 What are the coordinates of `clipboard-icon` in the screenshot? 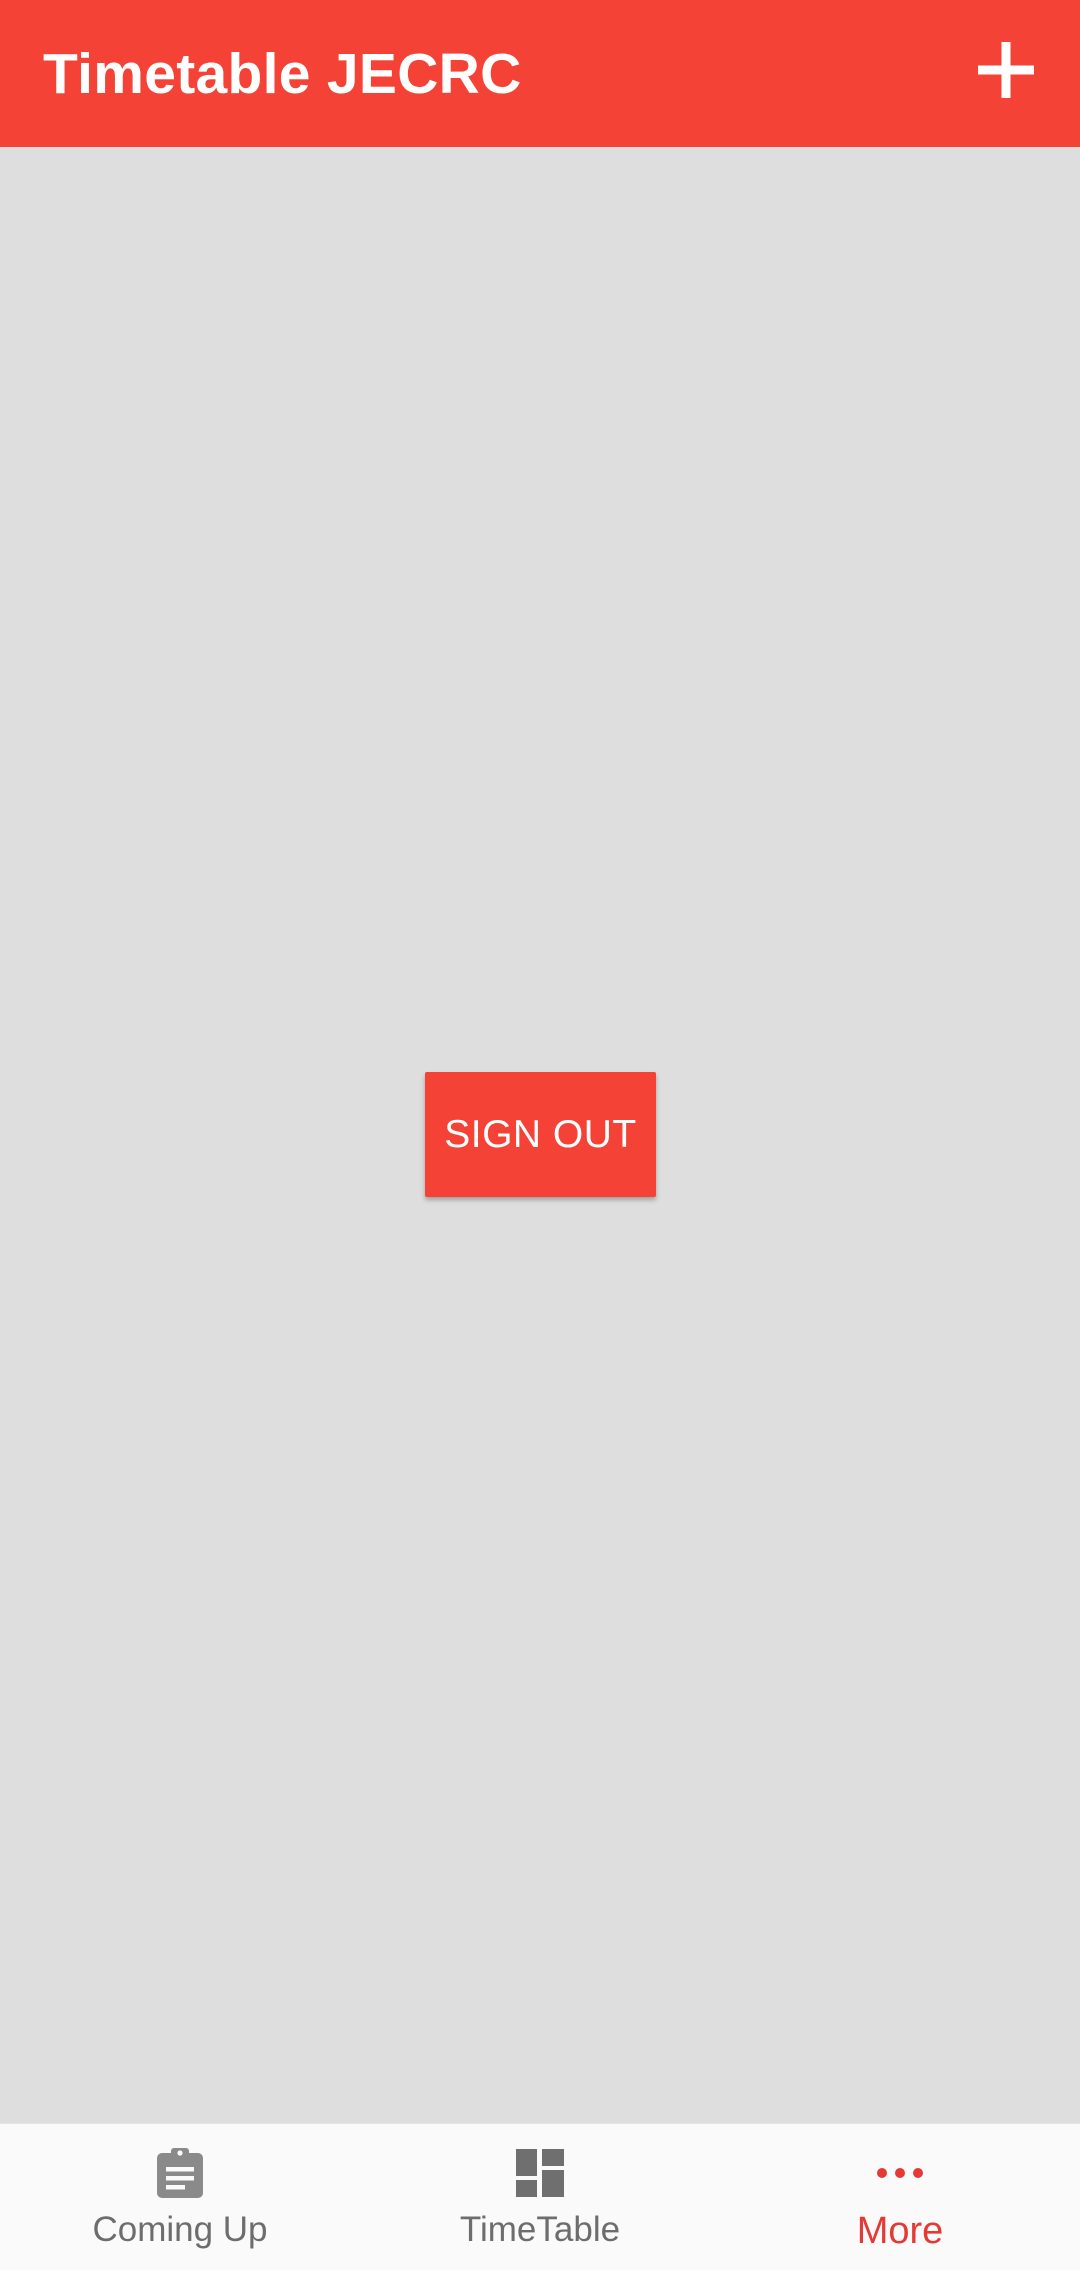 It's located at (180, 2173).